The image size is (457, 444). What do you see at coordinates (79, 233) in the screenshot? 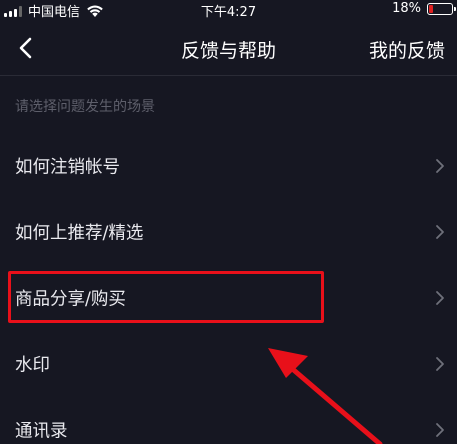
I see `list-item-label: 如何上推荐/精选` at bounding box center [79, 233].